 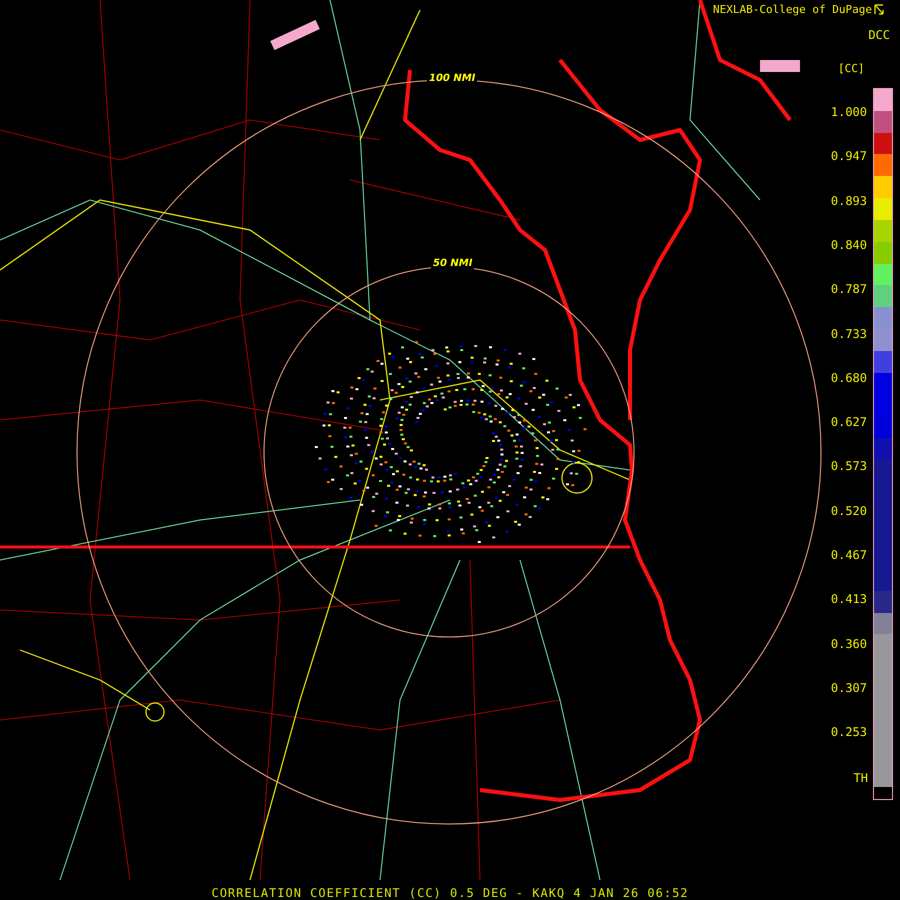 What do you see at coordinates (848, 732) in the screenshot?
I see `scale-tick-label: 0.253` at bounding box center [848, 732].